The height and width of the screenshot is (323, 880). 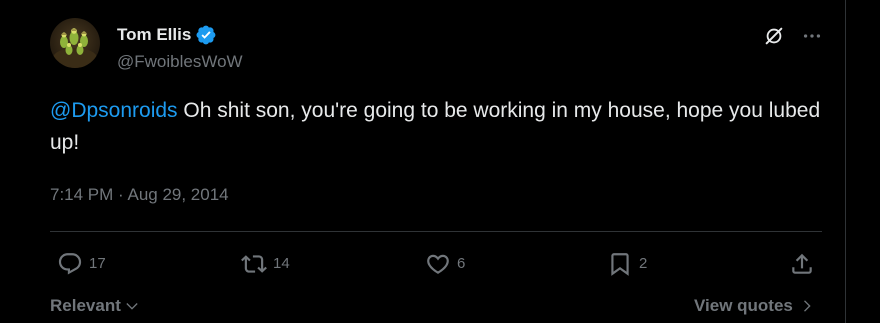 What do you see at coordinates (206, 35) in the screenshot?
I see `verified-badge-icon` at bounding box center [206, 35].